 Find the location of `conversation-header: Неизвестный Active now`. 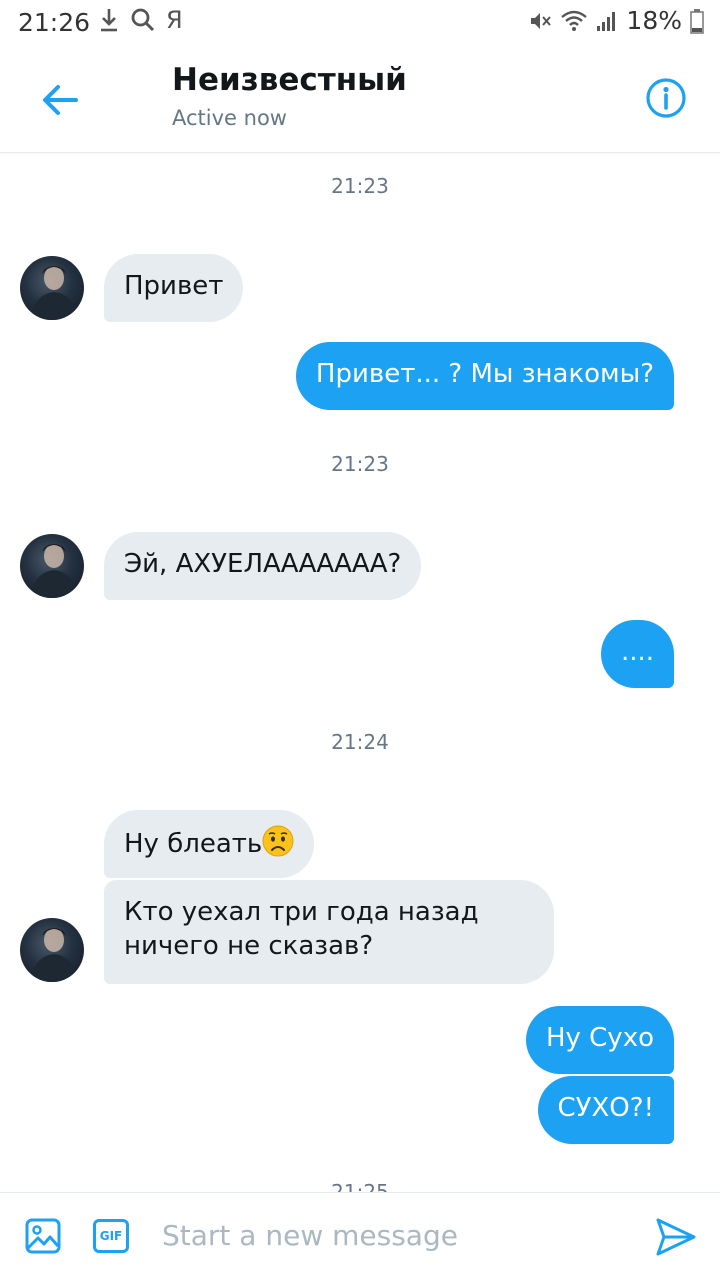

conversation-header: Неизвестный Active now is located at coordinates (360, 98).